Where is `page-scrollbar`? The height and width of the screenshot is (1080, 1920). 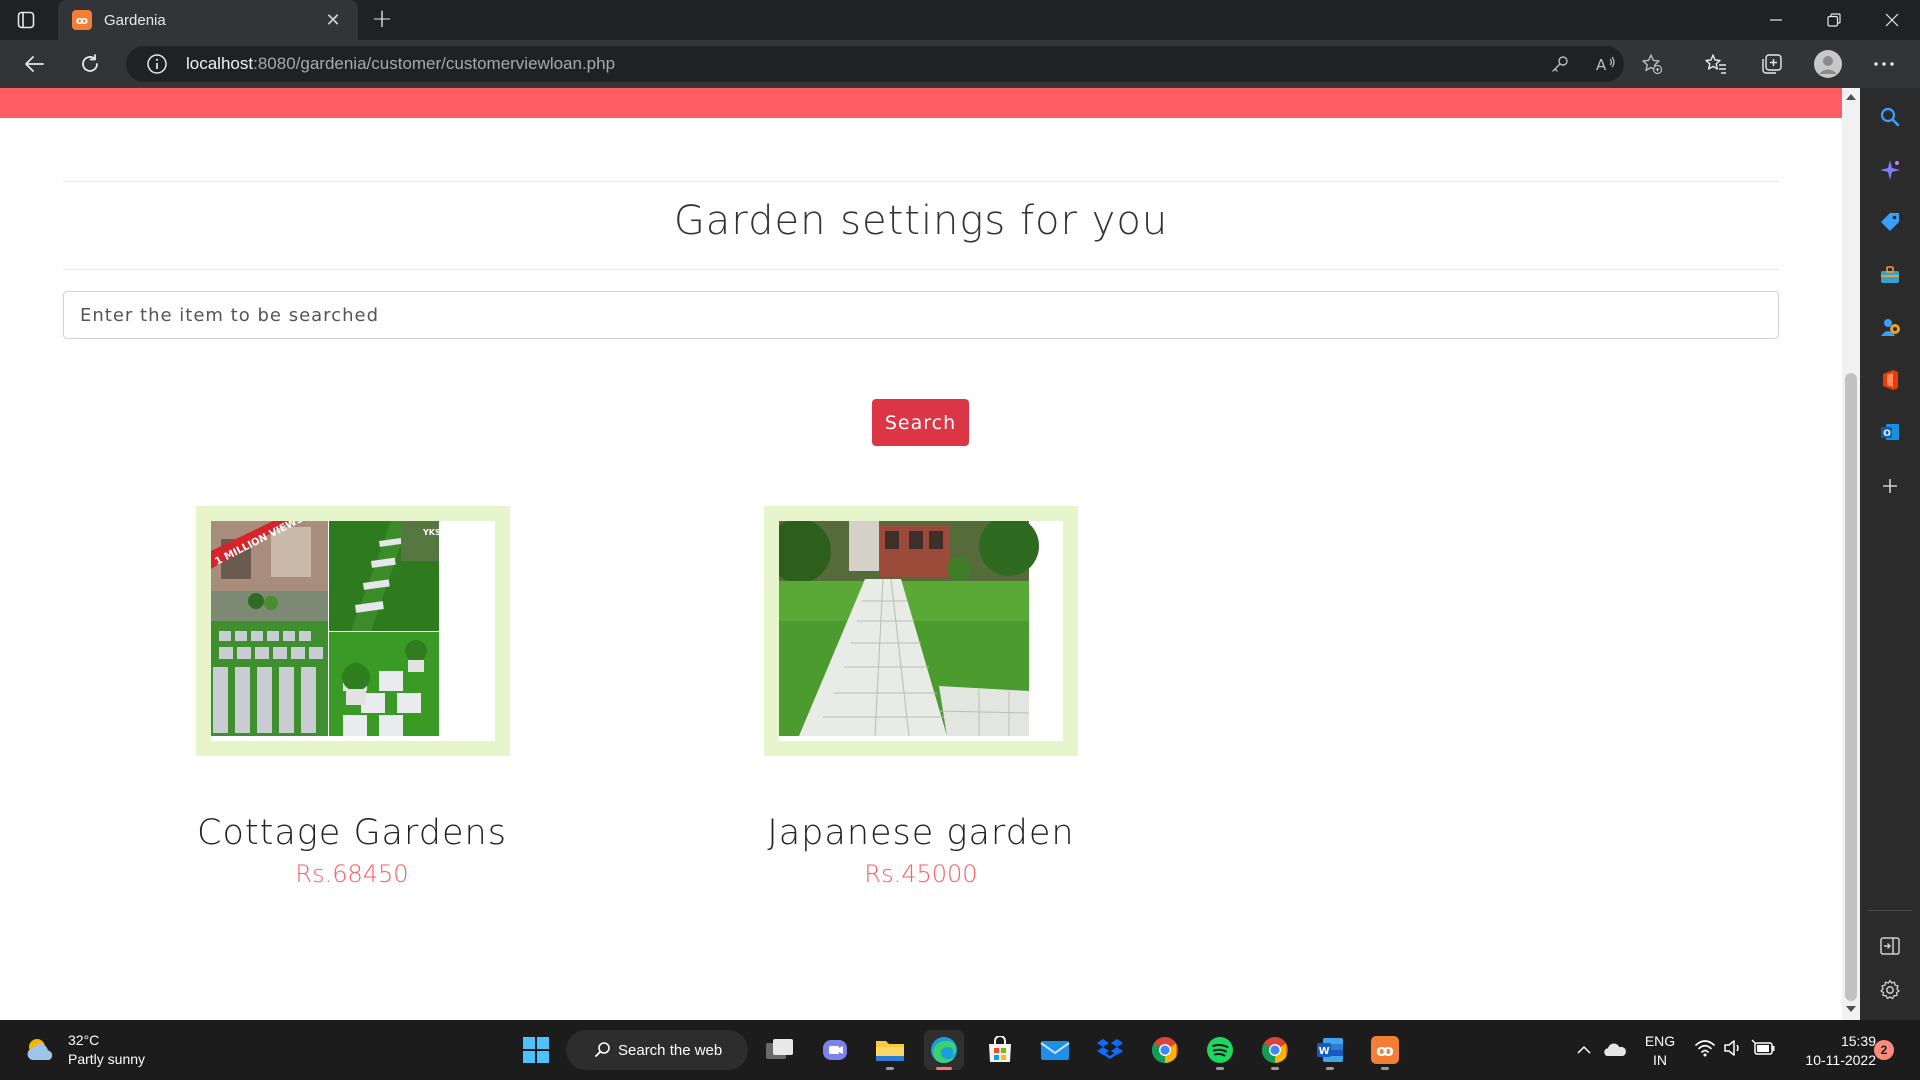 page-scrollbar is located at coordinates (1851, 554).